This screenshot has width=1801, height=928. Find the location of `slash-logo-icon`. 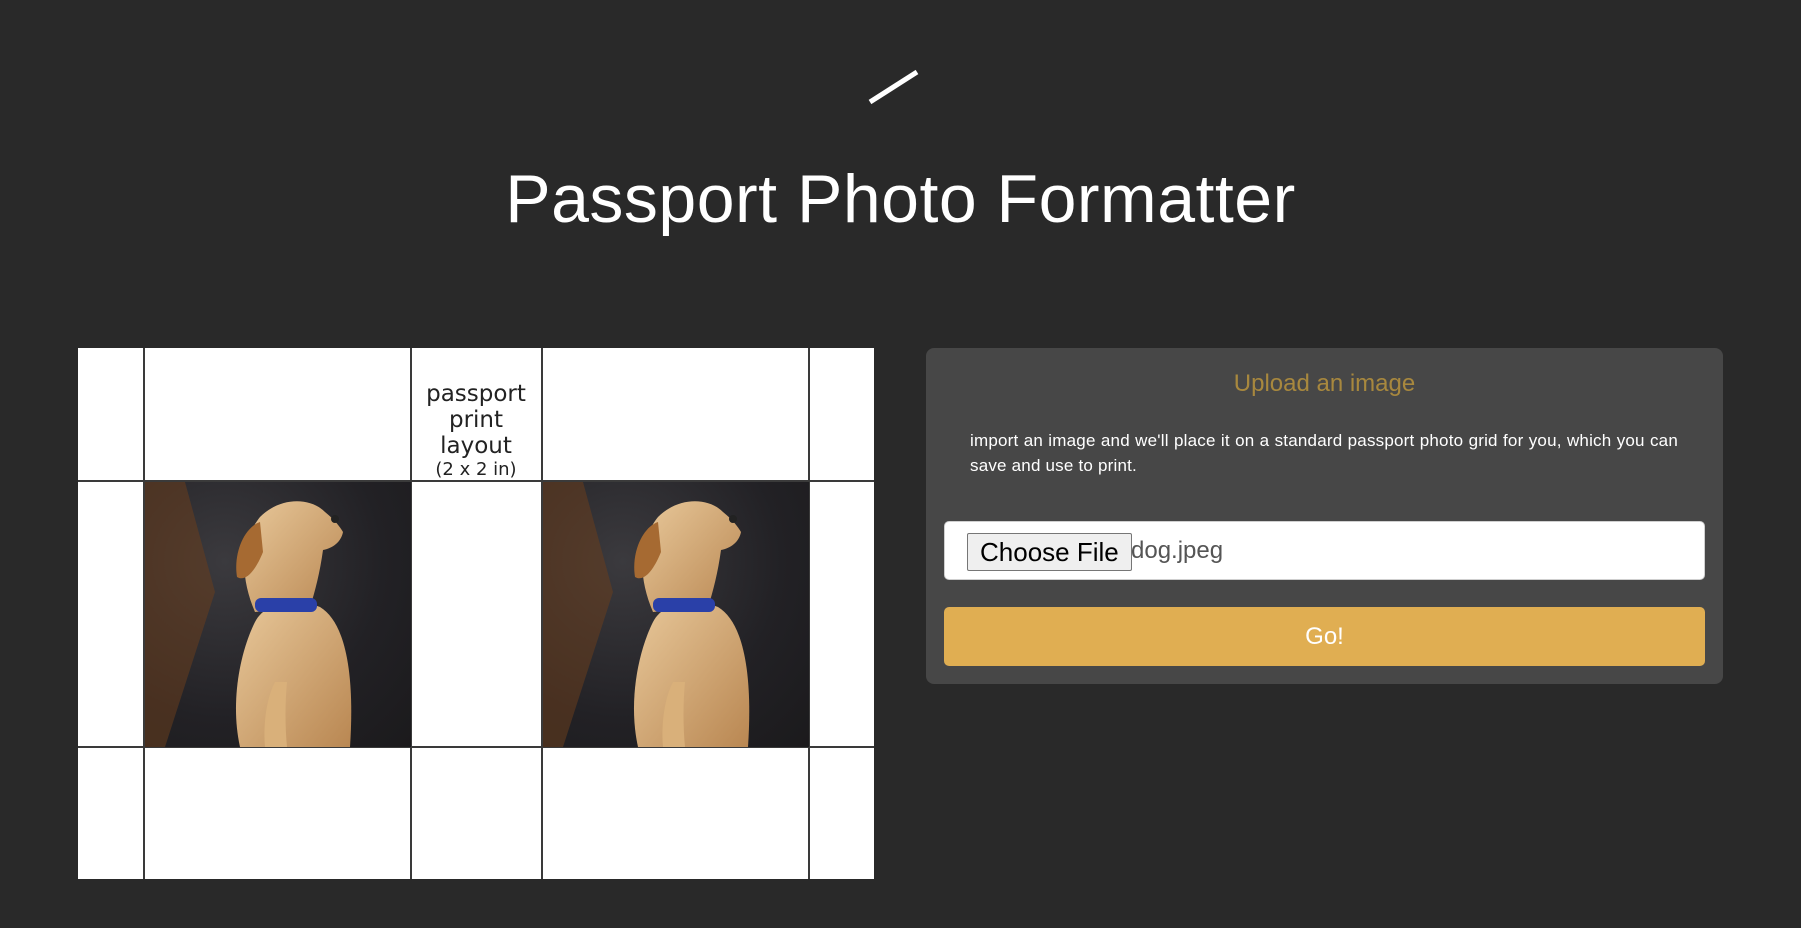

slash-logo-icon is located at coordinates (893, 87).